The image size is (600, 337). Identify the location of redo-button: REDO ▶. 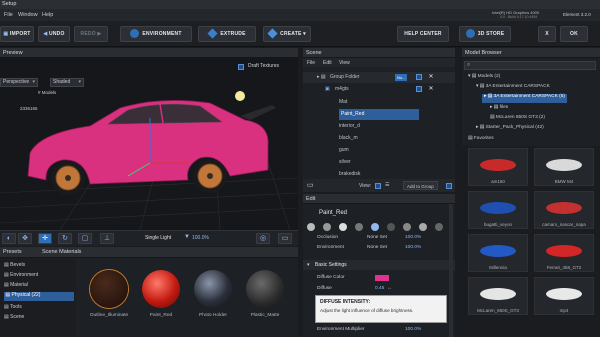
(91, 34).